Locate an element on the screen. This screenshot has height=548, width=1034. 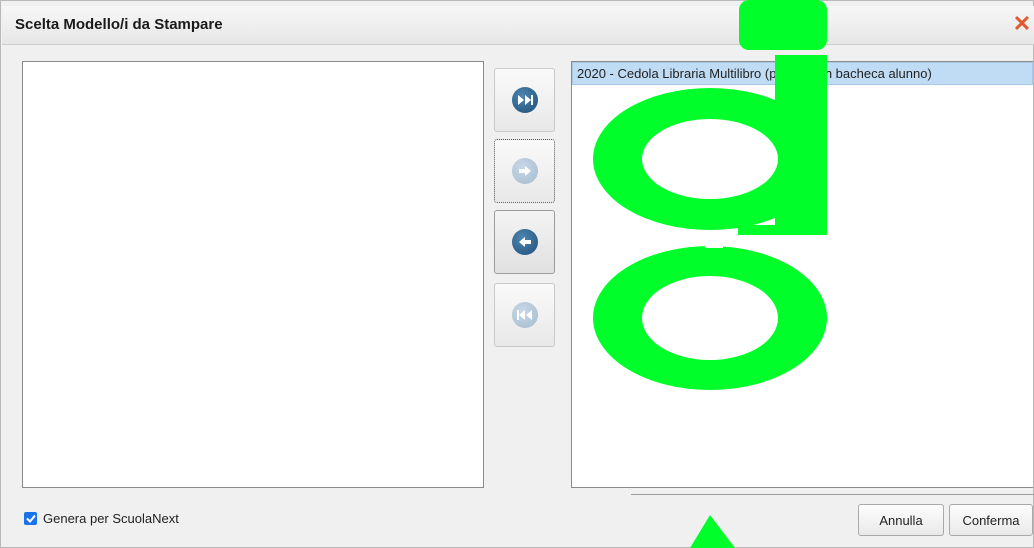
move-right-button is located at coordinates (524, 171).